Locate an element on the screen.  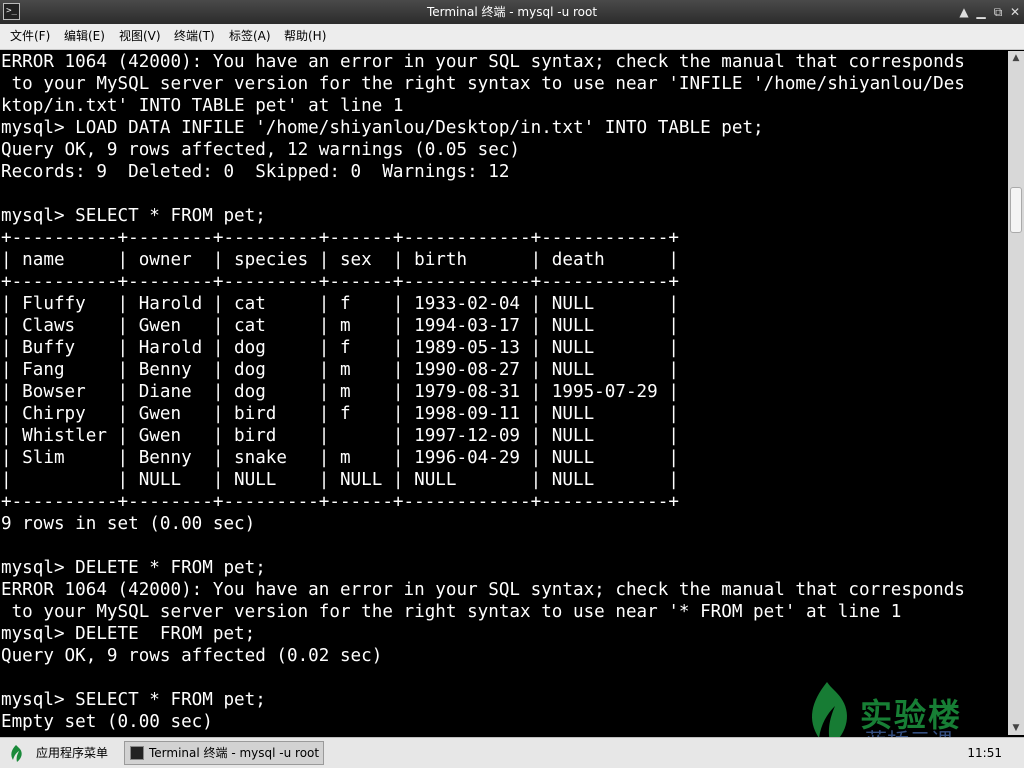
menu-bar: 文件(F) 编辑(E) 视图(V) 终端(T) 标签(A) 帮助(H) is located at coordinates (512, 37).